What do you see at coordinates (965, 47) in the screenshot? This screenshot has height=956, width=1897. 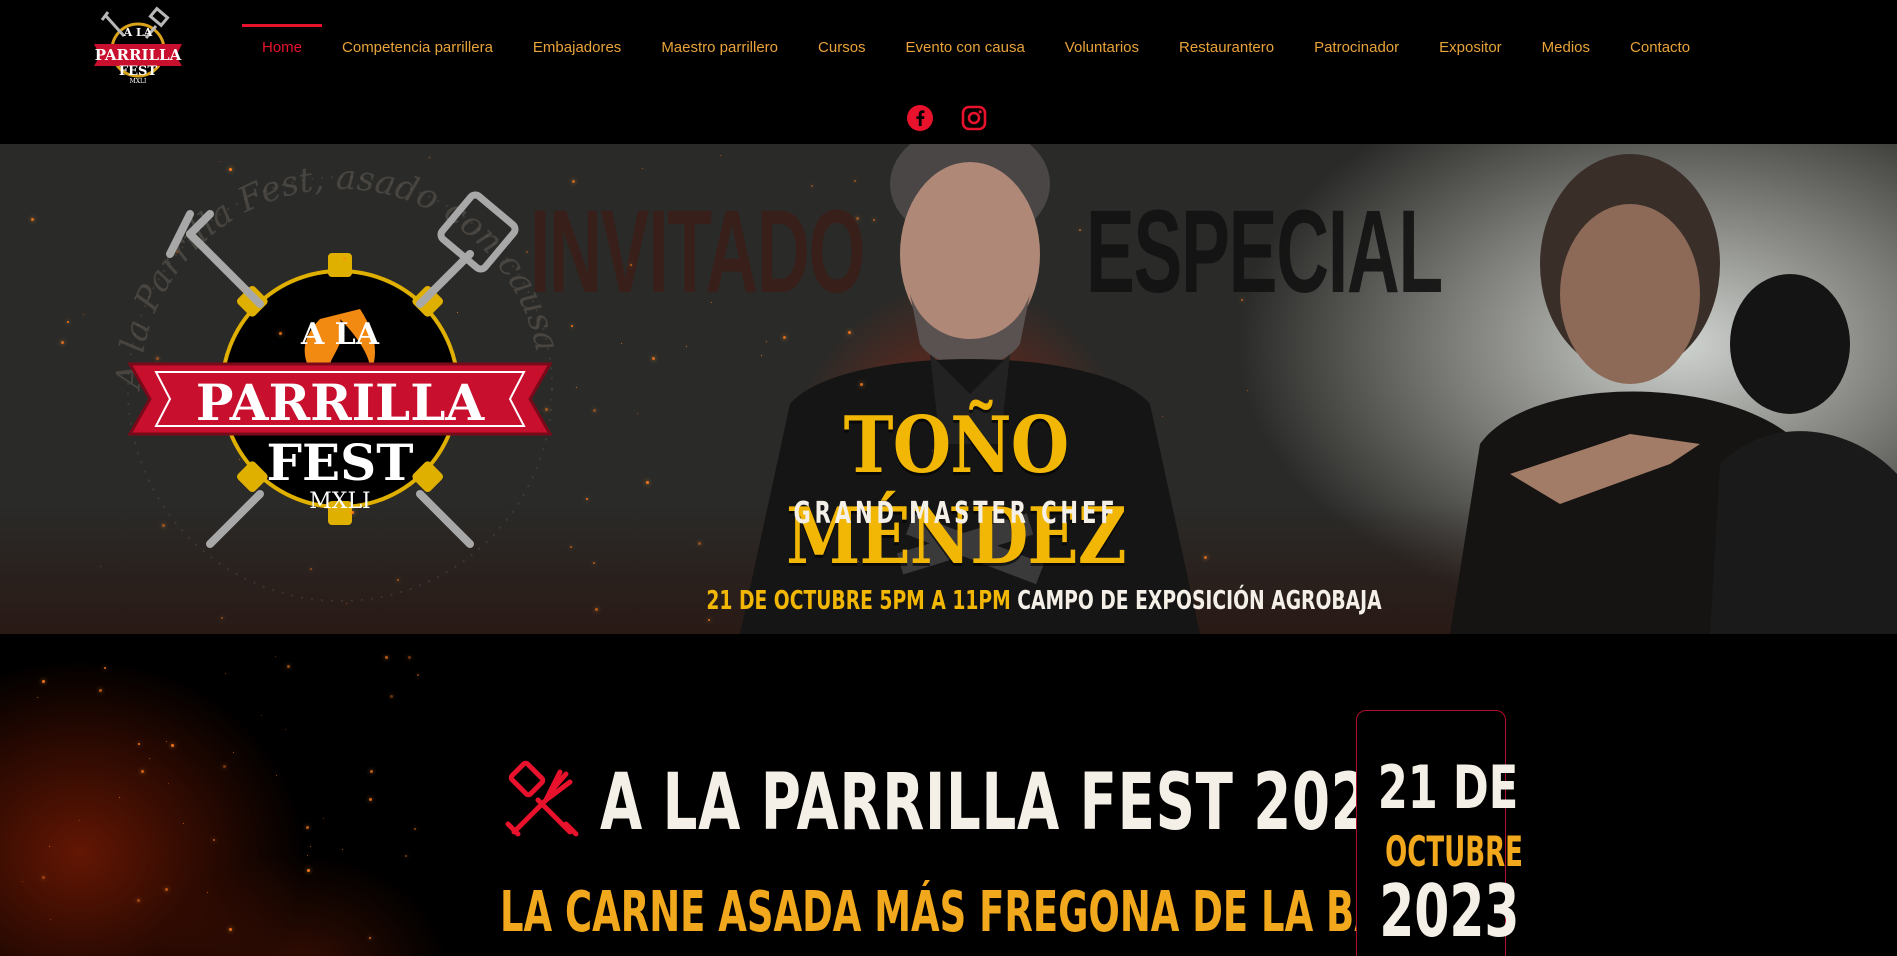 I see `nav-evento-con-causa: Evento con causa` at bounding box center [965, 47].